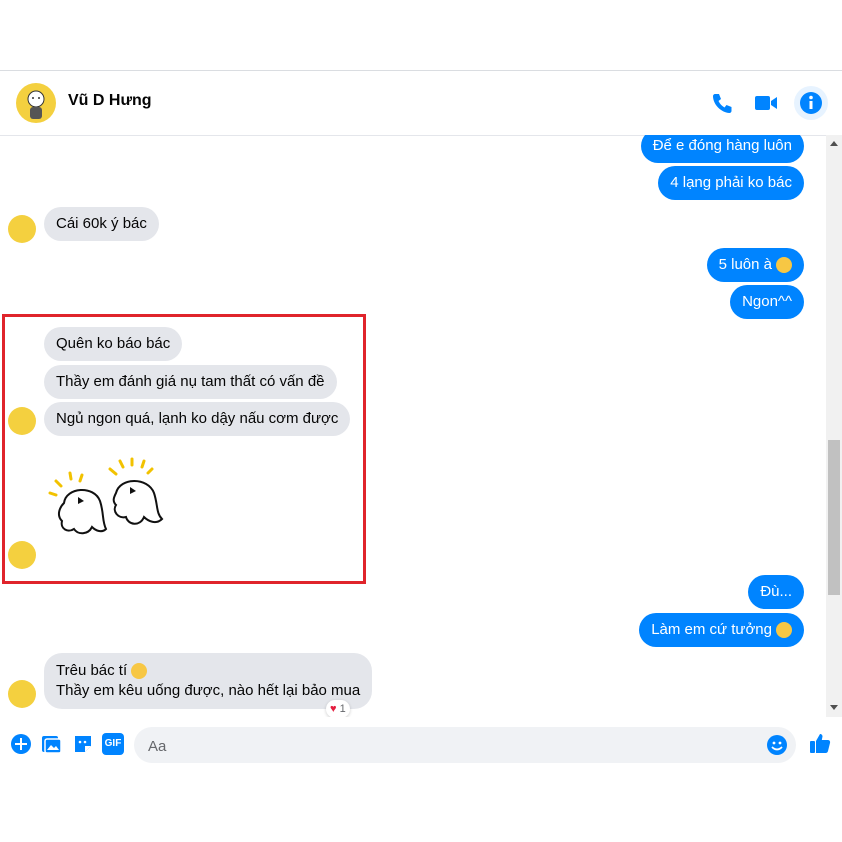  Describe the element at coordinates (21, 744) in the screenshot. I see `plus-icon` at that location.